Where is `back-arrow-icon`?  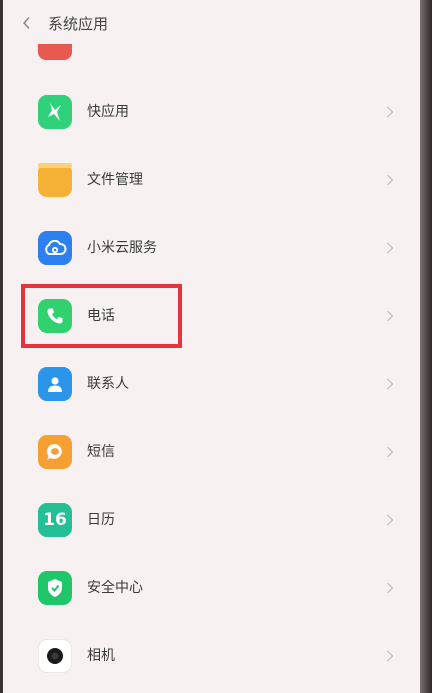
back-arrow-icon is located at coordinates (27, 23).